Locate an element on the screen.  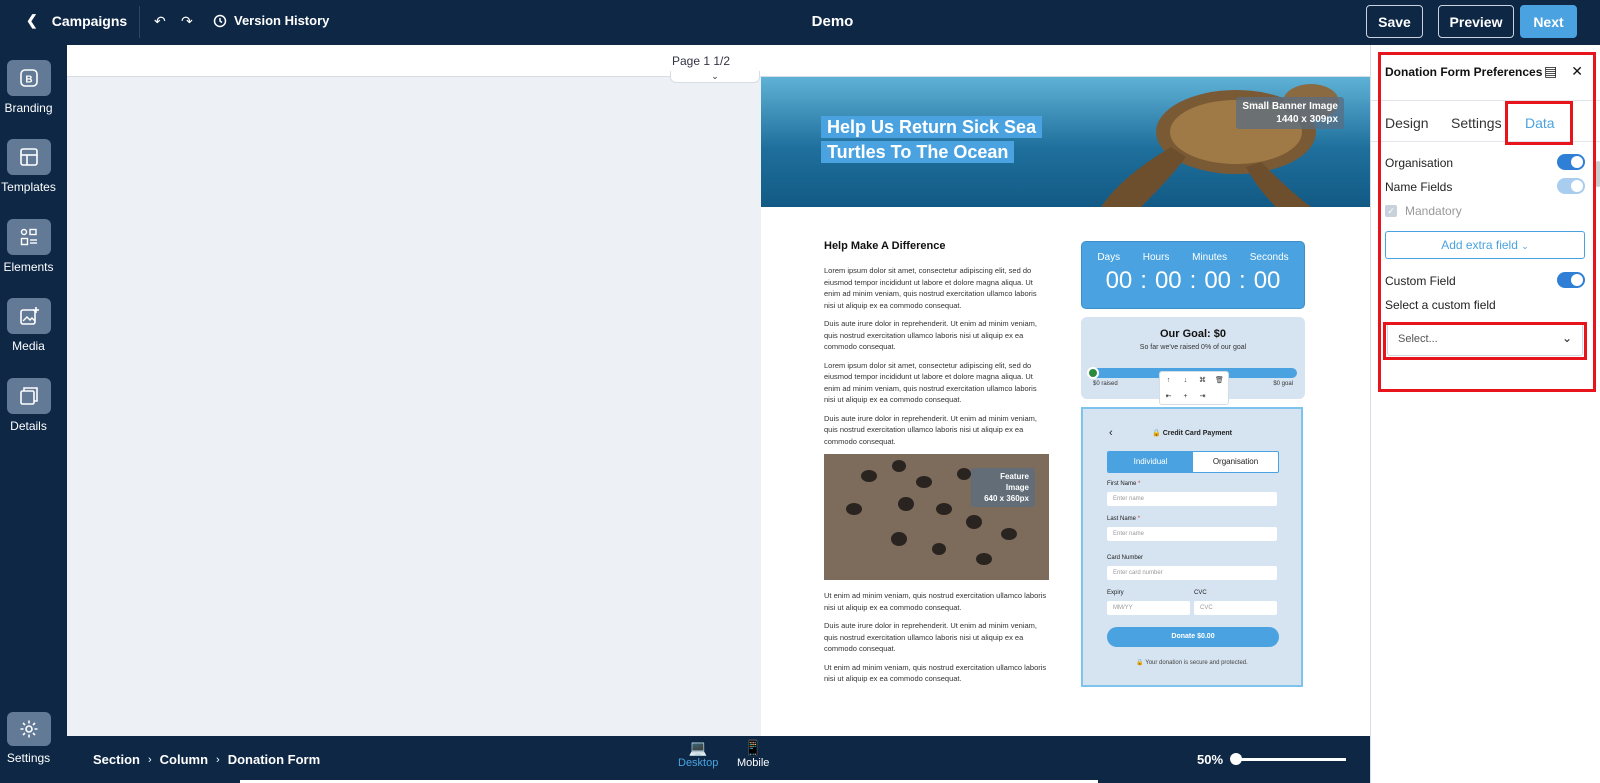
tab-organisation: Organisation is located at coordinates (1235, 462).